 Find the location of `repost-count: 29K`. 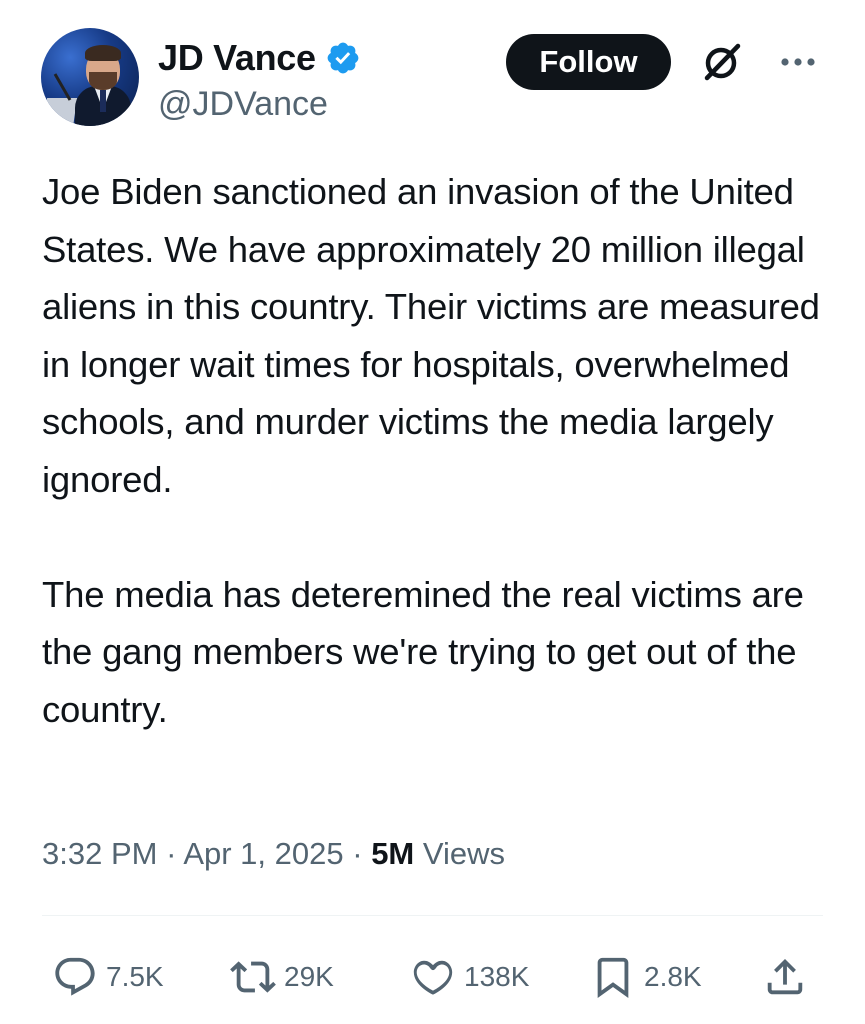

repost-count: 29K is located at coordinates (309, 976).